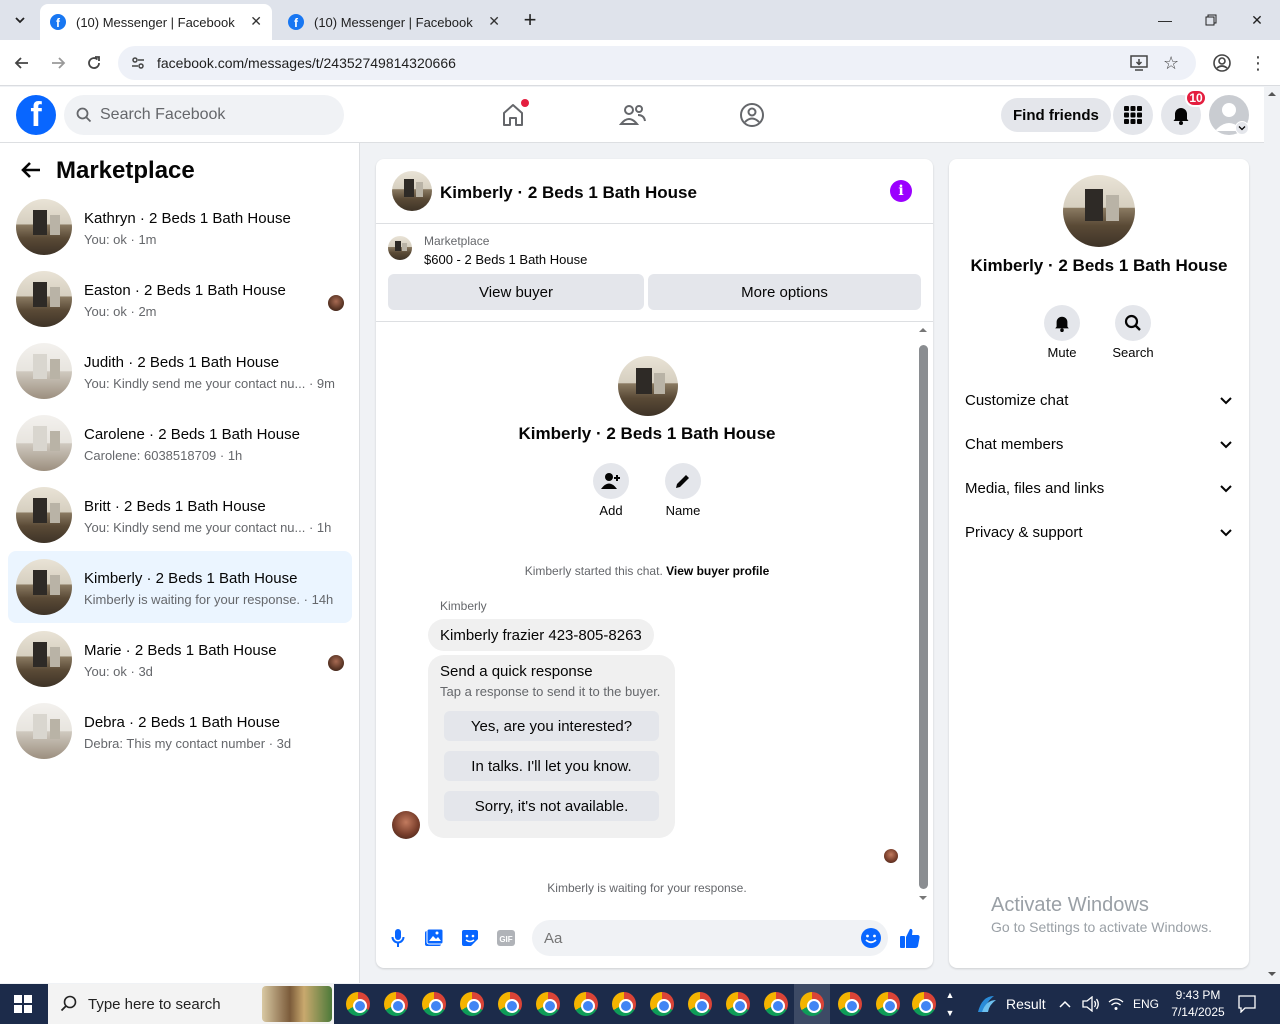 This screenshot has width=1280, height=1024. What do you see at coordinates (1165, 20) in the screenshot?
I see `minimize-icon: —` at bounding box center [1165, 20].